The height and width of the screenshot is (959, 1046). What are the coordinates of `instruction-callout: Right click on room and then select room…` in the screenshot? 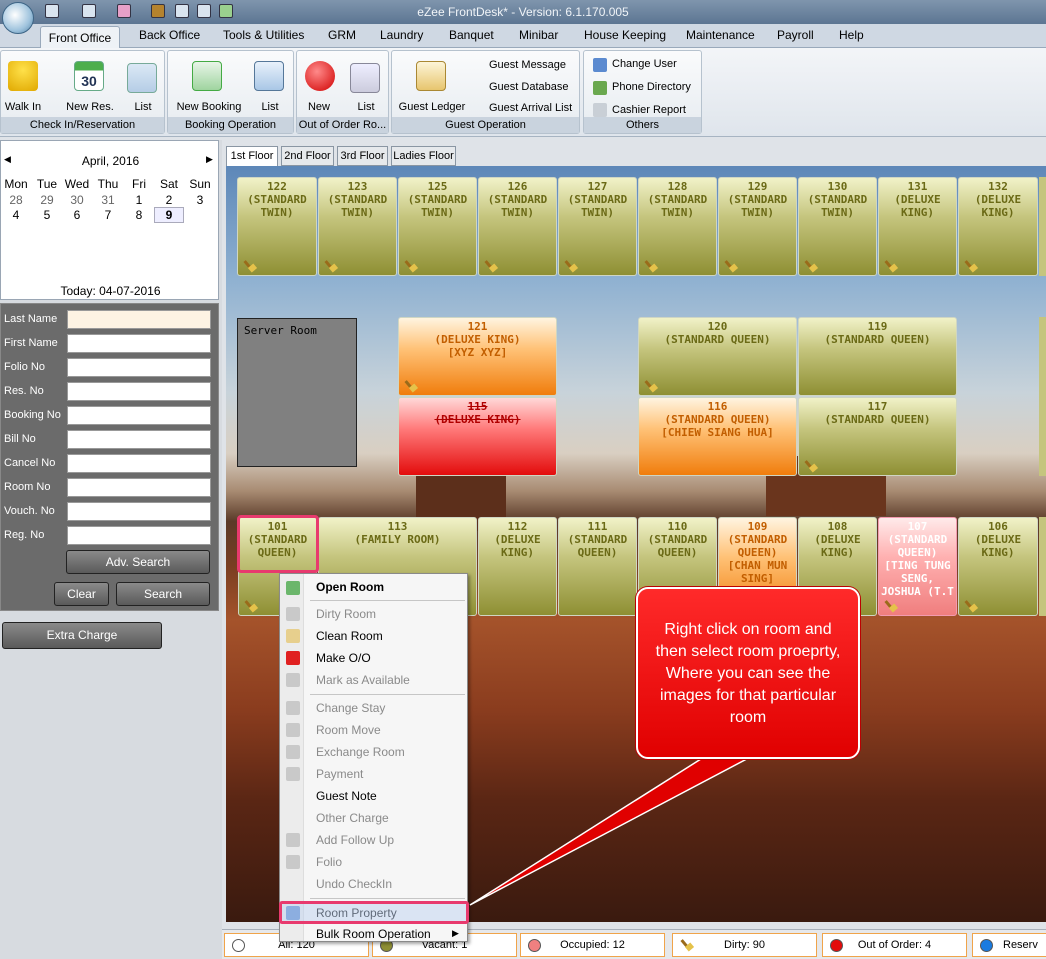 It's located at (748, 673).